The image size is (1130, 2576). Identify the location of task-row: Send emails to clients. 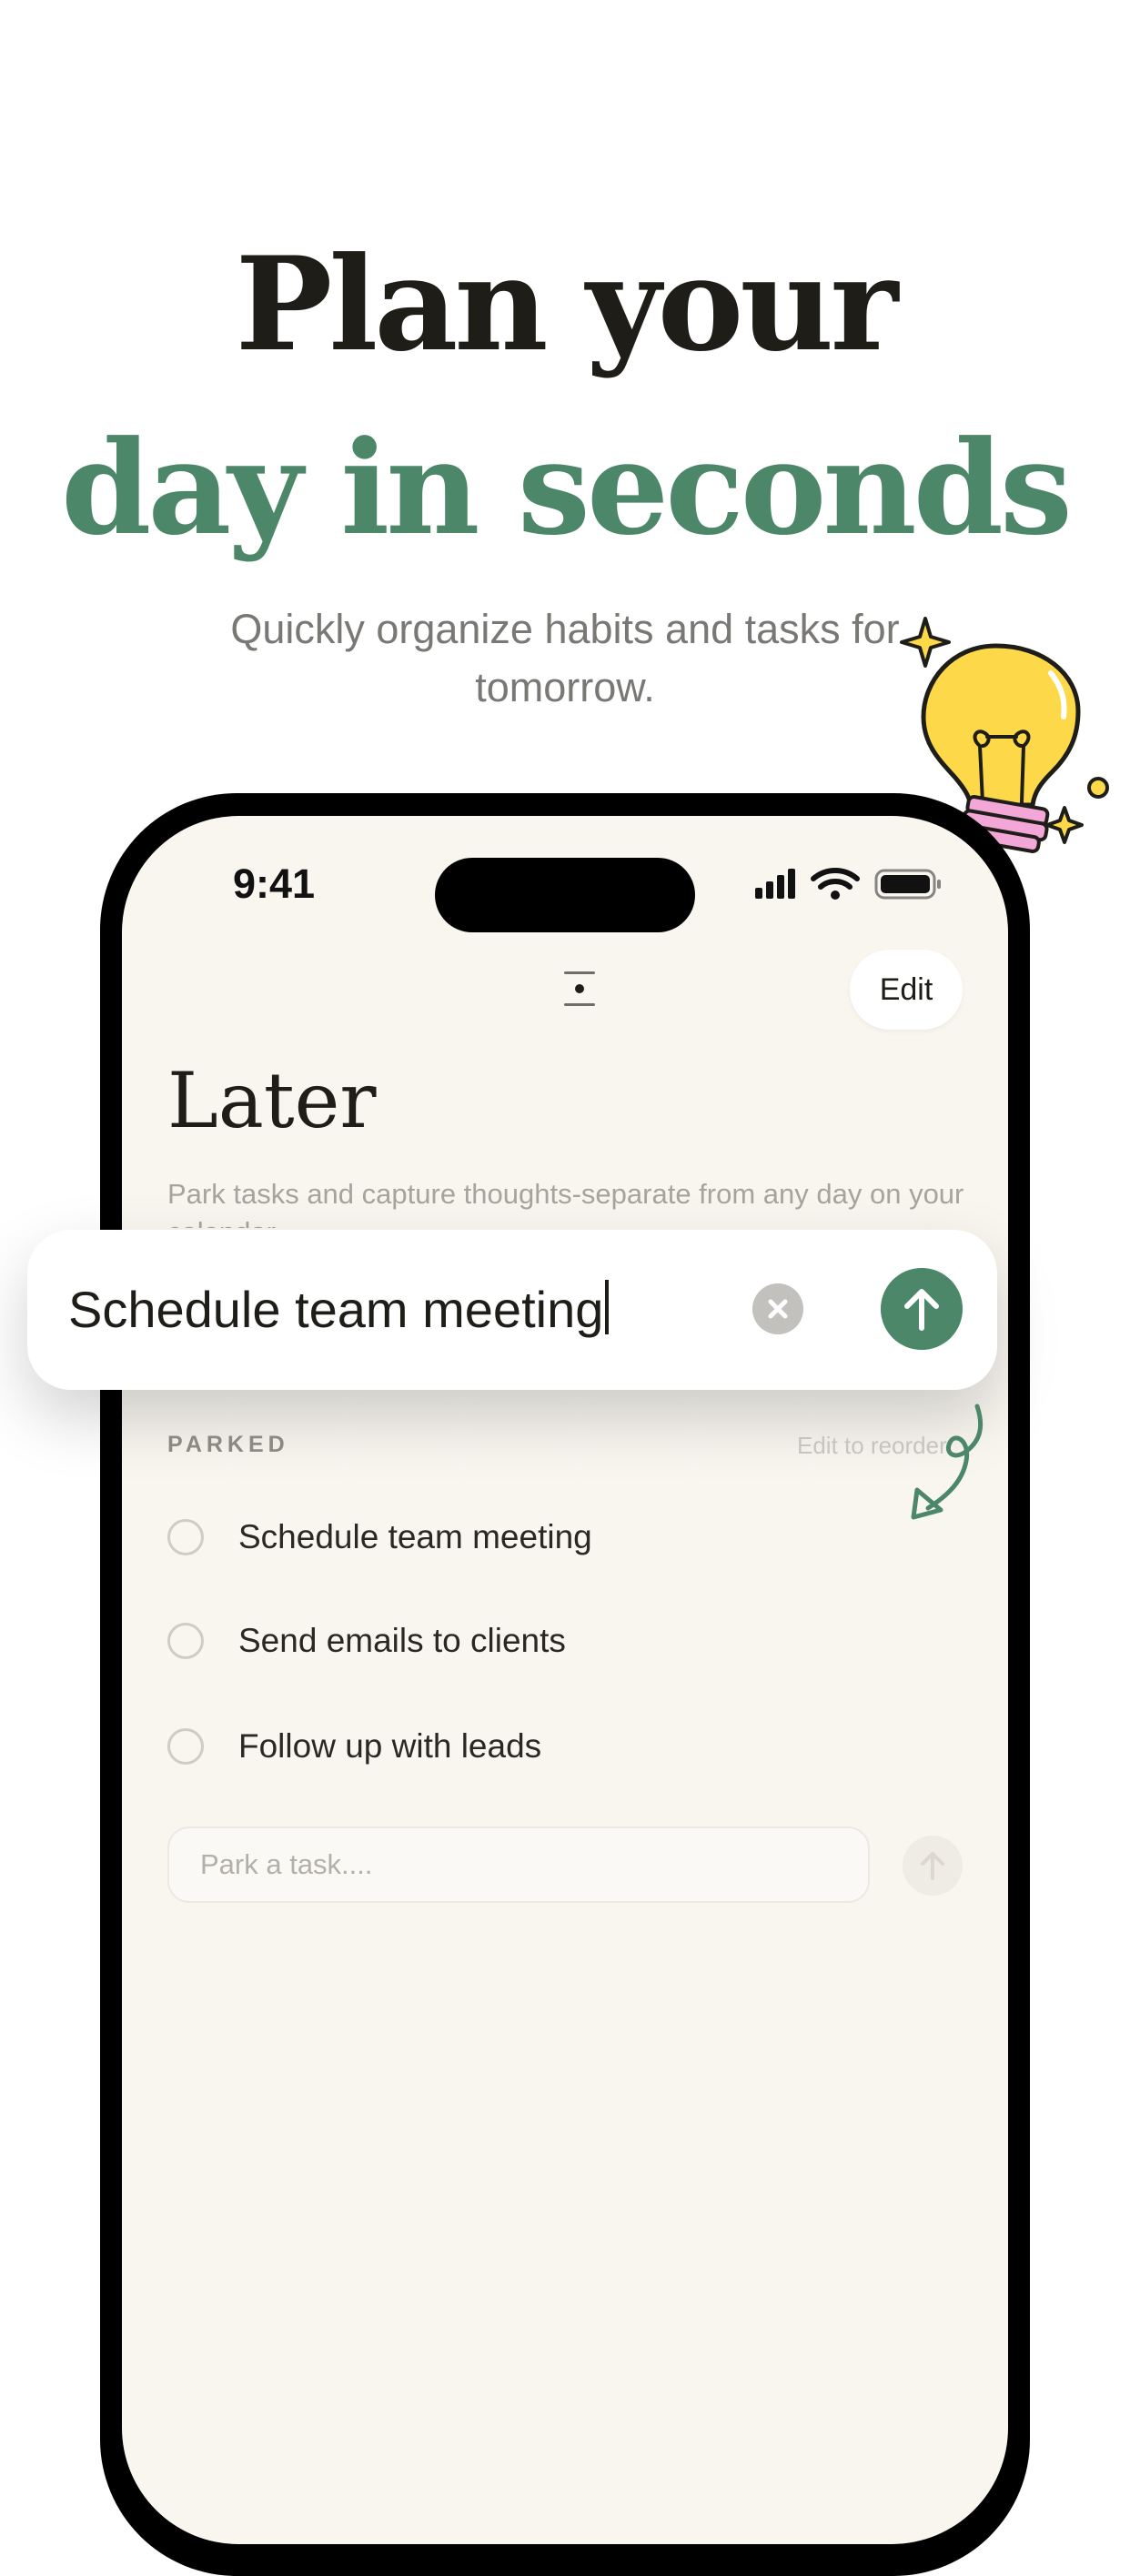
(367, 1641).